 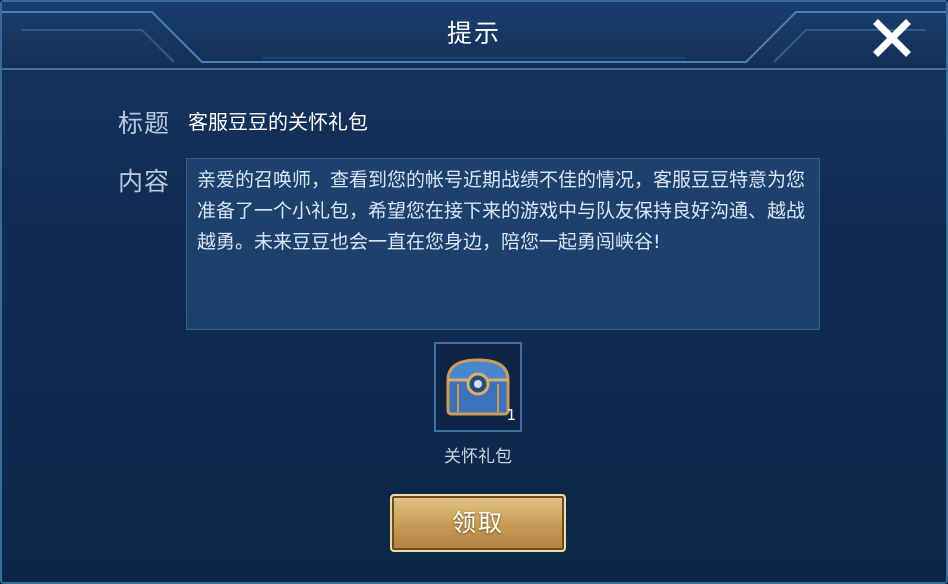 I want to click on dialog-title: 提示, so click(x=473, y=33).